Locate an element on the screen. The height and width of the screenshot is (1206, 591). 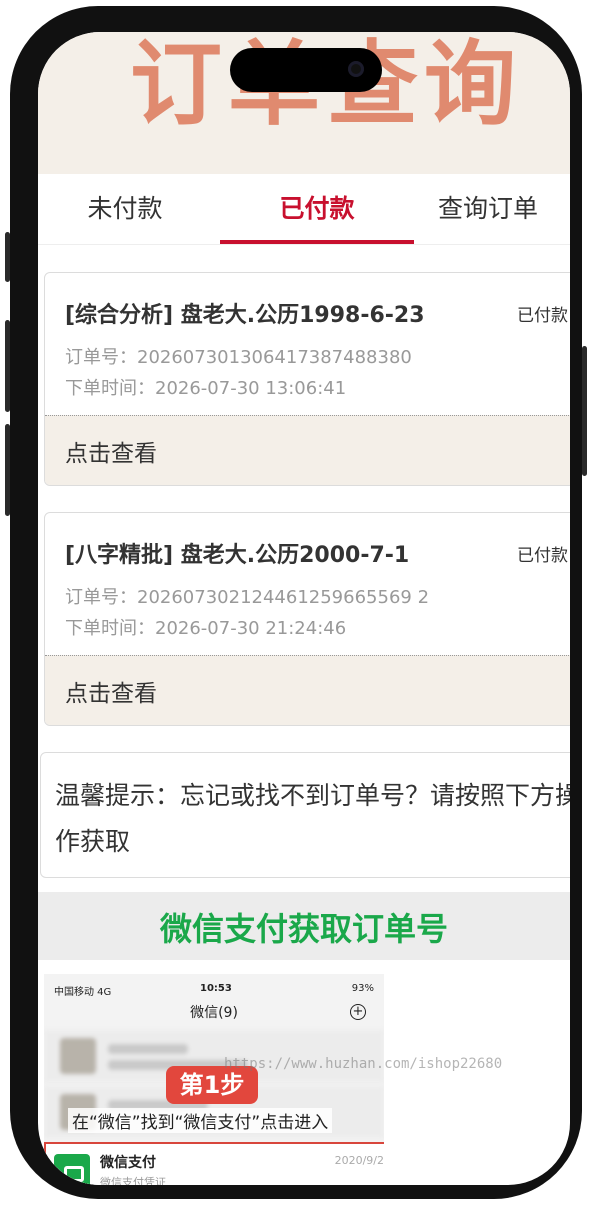
volume-up-button is located at coordinates (7, 366).